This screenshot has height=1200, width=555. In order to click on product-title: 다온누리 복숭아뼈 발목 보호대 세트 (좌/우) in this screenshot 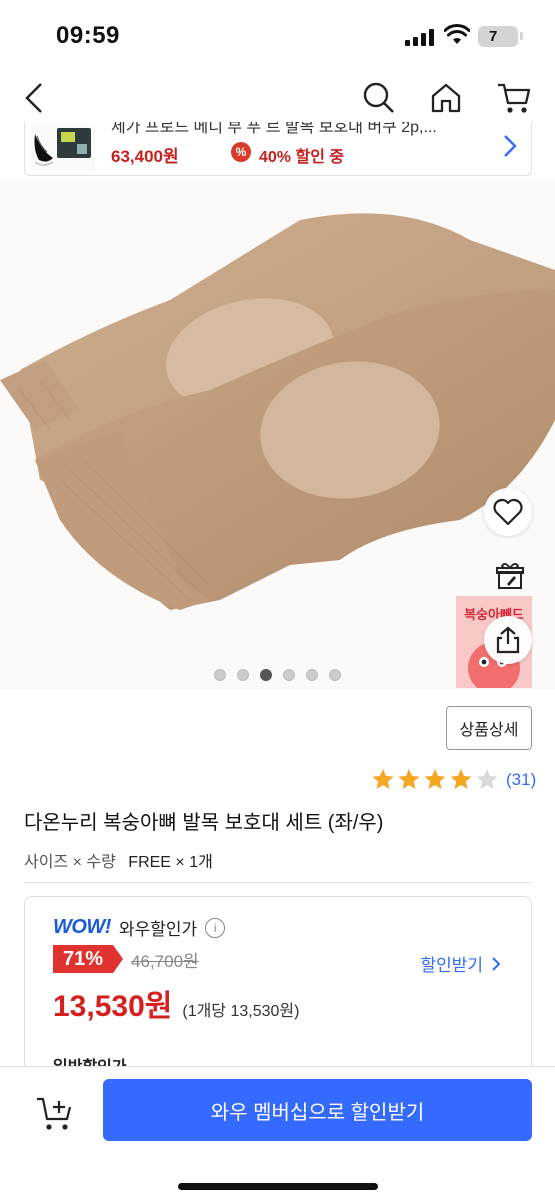, I will do `click(204, 823)`.